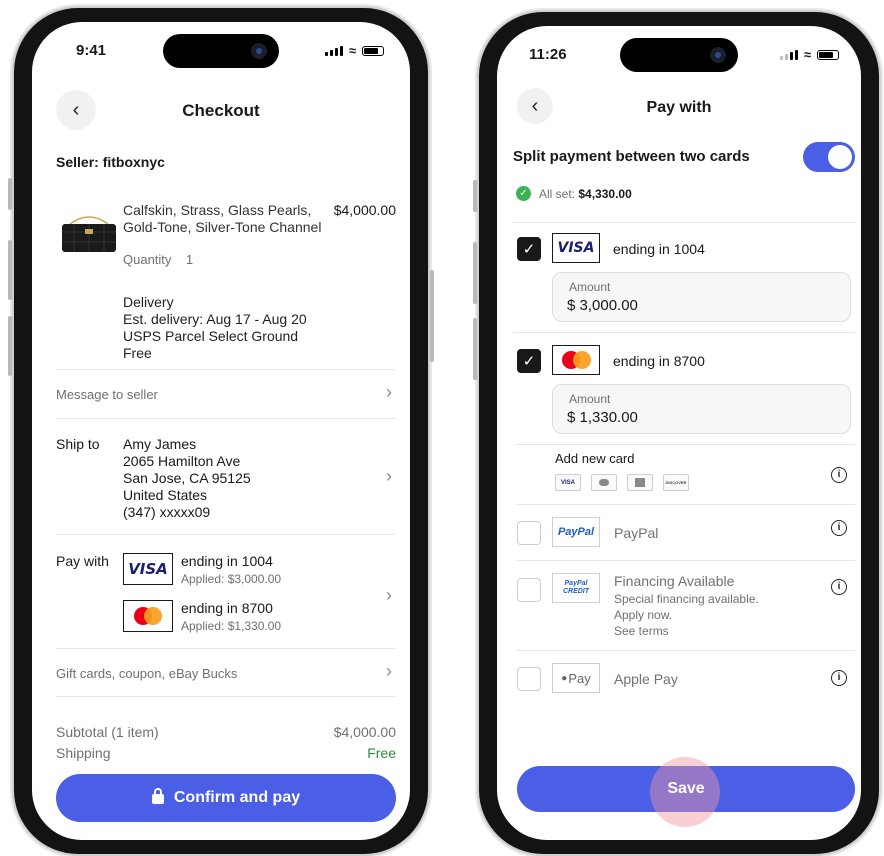 Image resolution: width=884 pixels, height=856 pixels. I want to click on page-title: Pay with, so click(679, 107).